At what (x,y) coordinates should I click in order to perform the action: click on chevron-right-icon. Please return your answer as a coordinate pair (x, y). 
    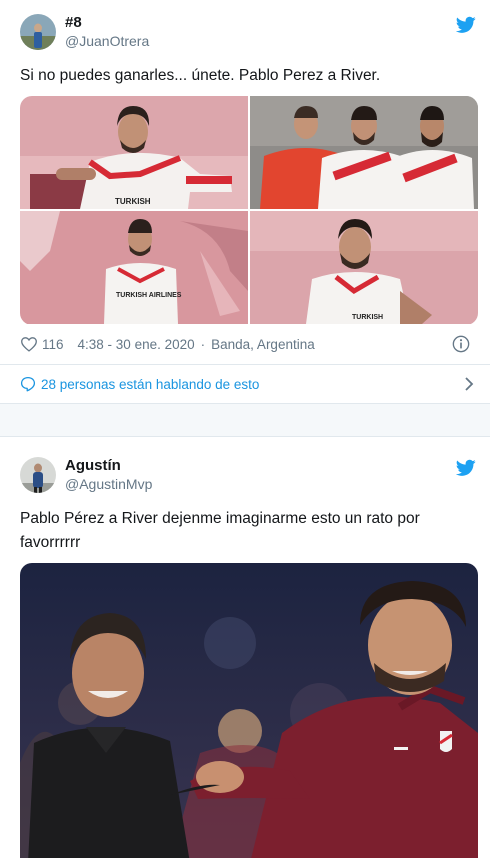
    Looking at the image, I should click on (469, 384).